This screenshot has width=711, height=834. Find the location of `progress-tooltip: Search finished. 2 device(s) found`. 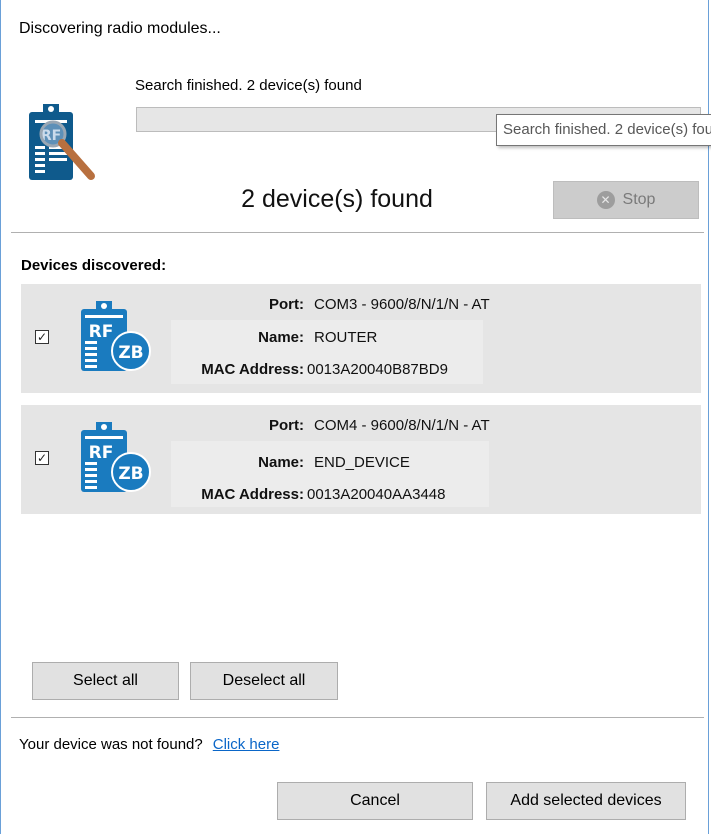

progress-tooltip: Search finished. 2 device(s) found is located at coordinates (603, 130).